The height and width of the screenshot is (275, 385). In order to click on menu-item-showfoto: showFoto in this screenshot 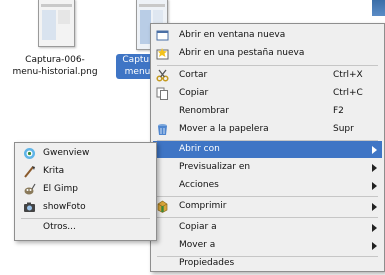, I will do `click(85, 207)`.